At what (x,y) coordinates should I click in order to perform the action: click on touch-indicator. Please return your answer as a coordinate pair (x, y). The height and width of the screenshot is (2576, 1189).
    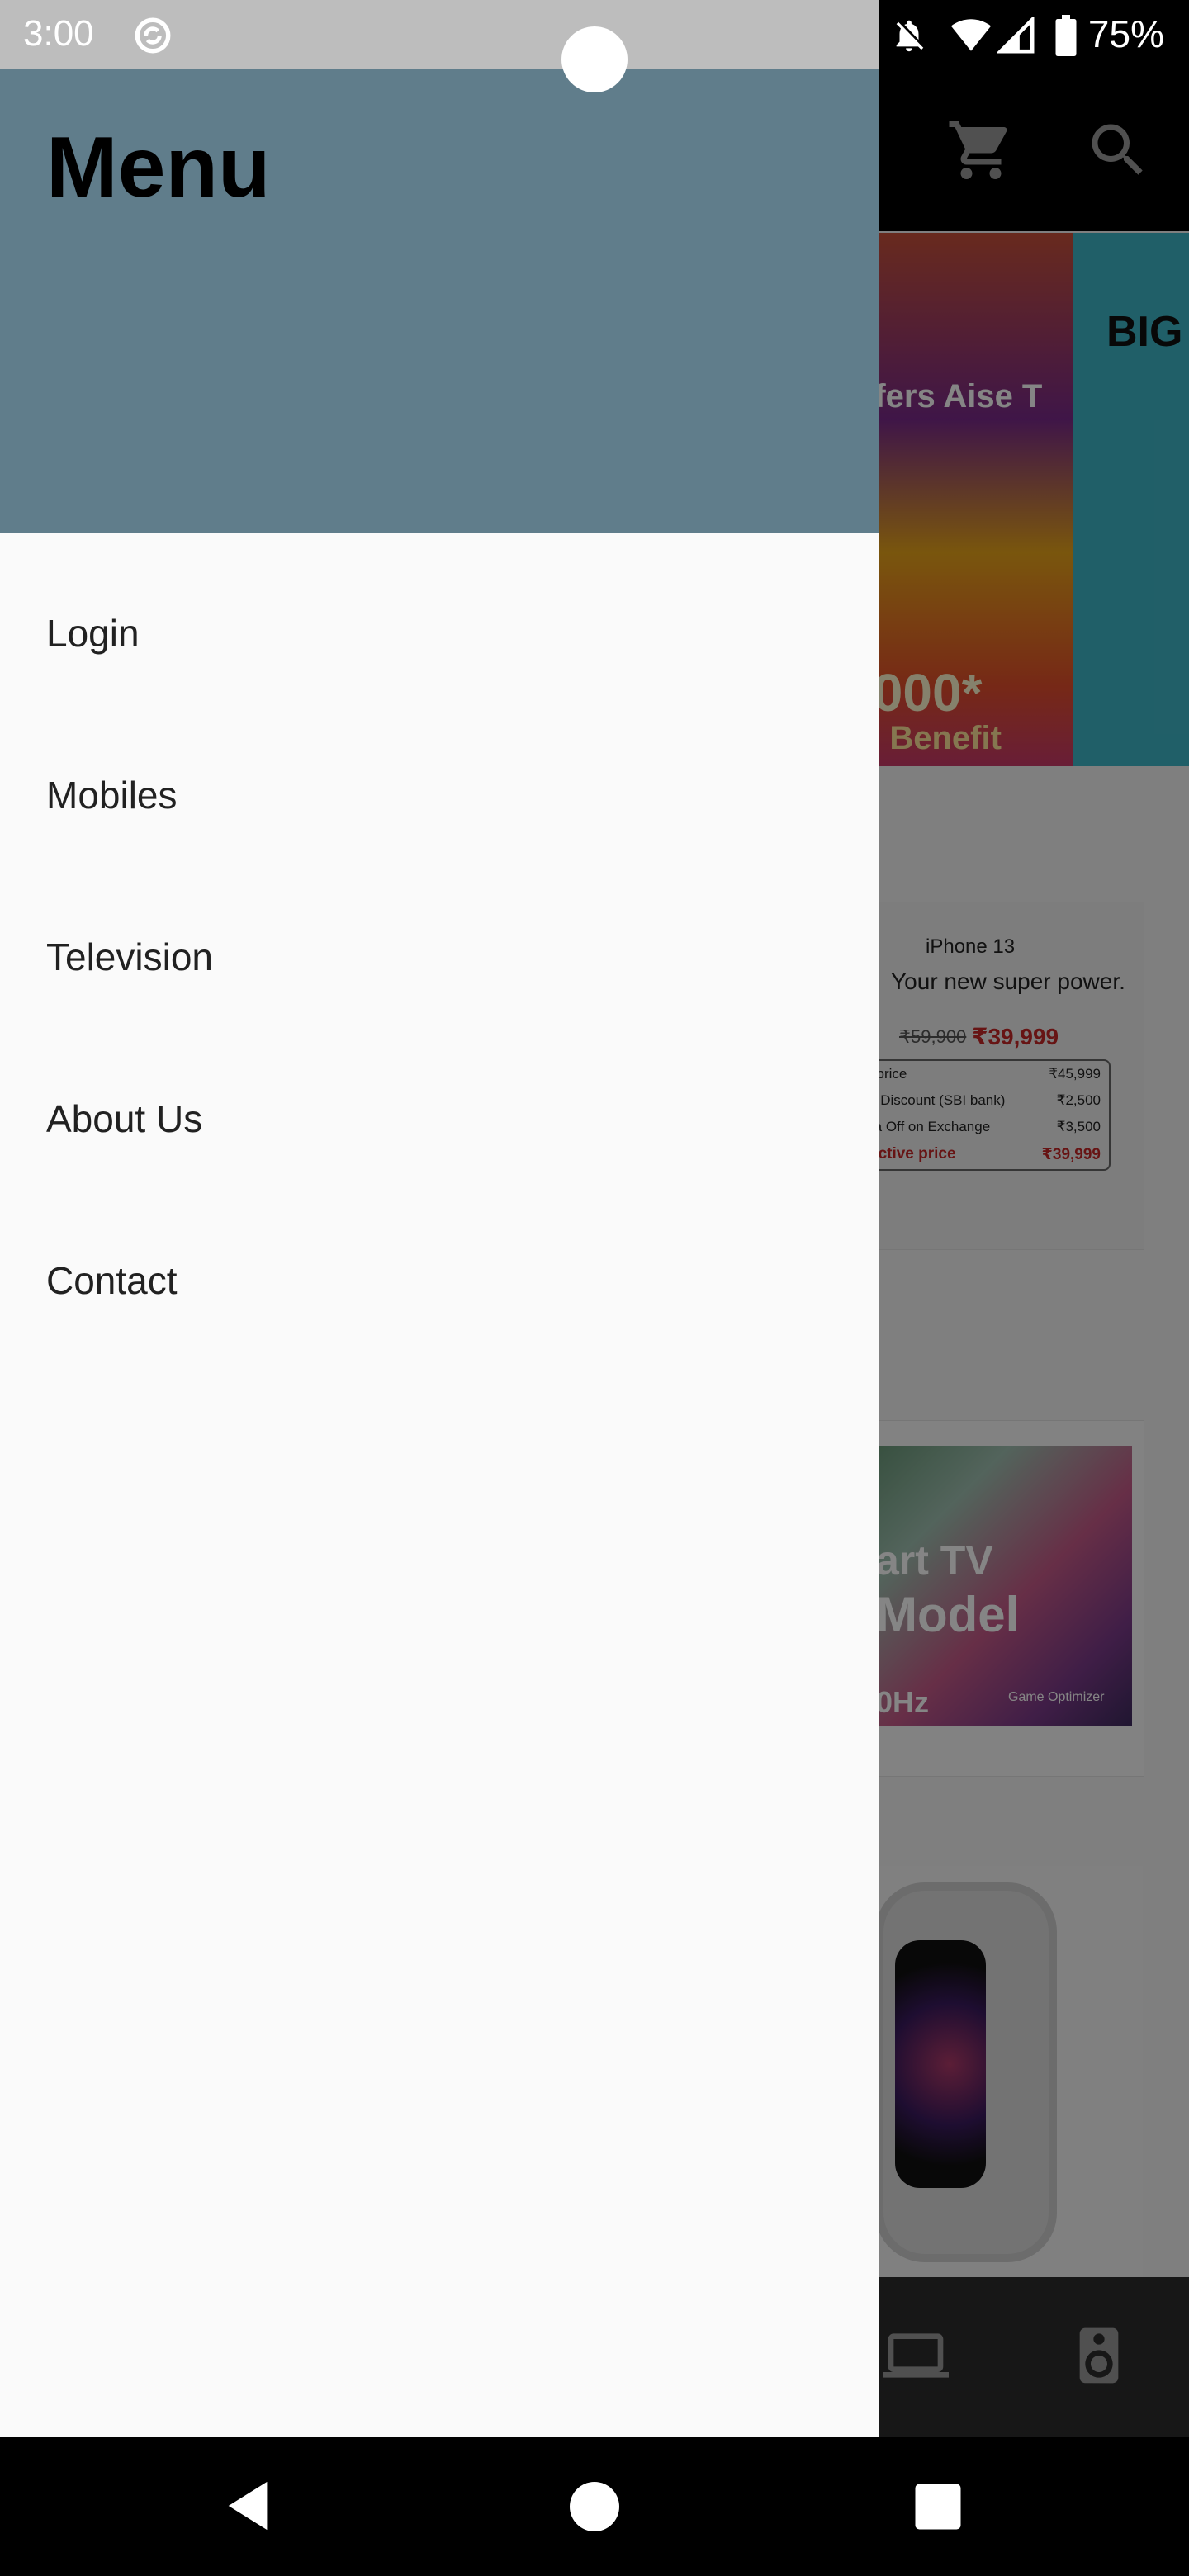
    Looking at the image, I should click on (594, 59).